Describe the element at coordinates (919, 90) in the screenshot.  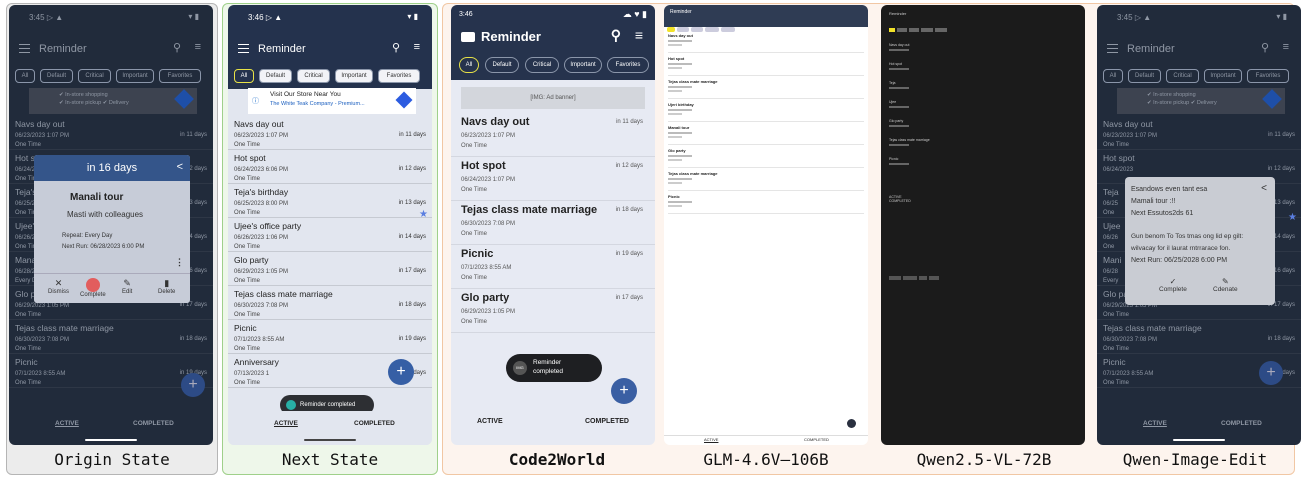
I see `list-item: Teja` at that location.